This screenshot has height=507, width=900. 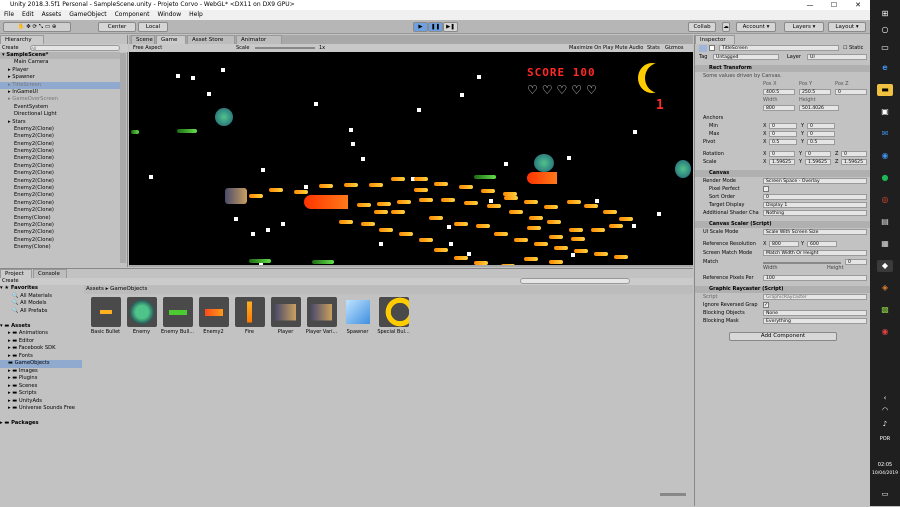 I want to click on scale-z: 1.59625, so click(x=854, y=162).